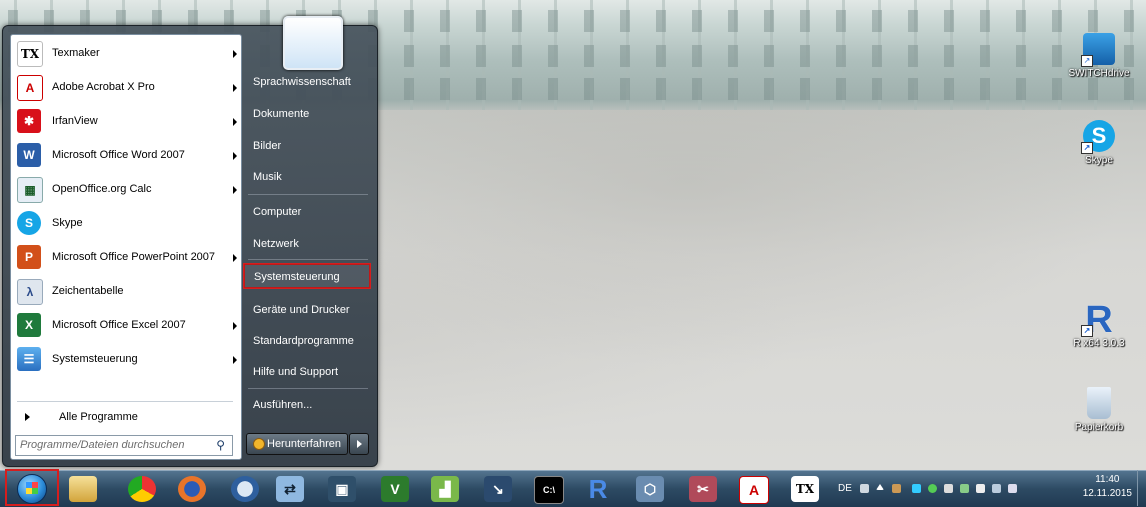  Describe the element at coordinates (896, 488) in the screenshot. I see `app-tray-icon` at that location.